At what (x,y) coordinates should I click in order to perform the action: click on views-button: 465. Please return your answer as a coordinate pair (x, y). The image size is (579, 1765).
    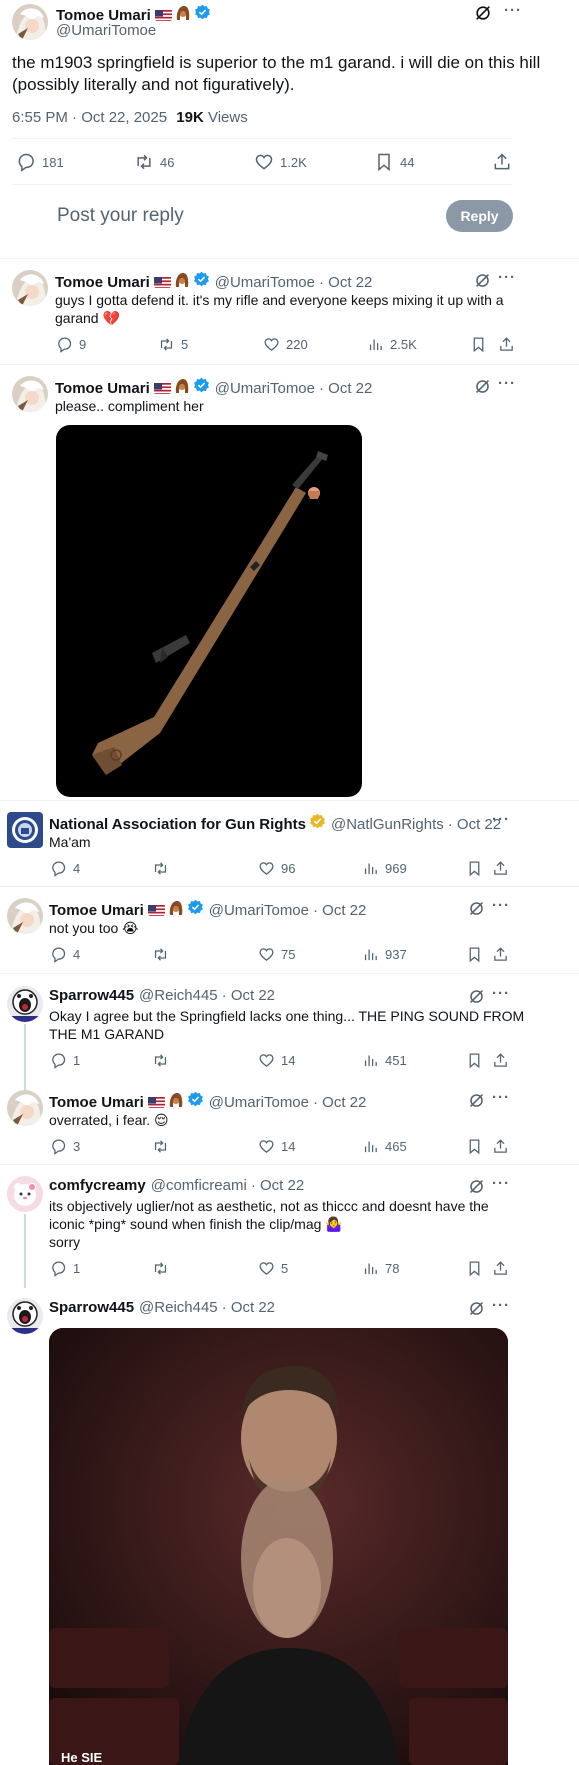
    Looking at the image, I should click on (384, 1146).